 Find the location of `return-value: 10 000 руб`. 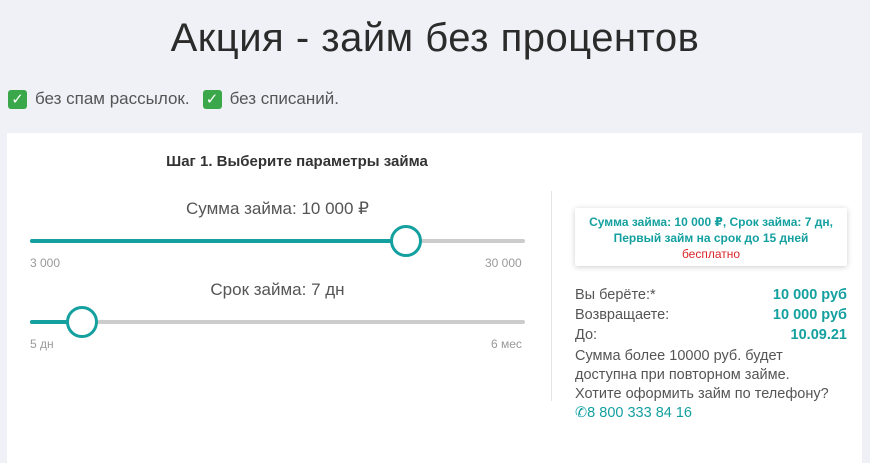

return-value: 10 000 руб is located at coordinates (809, 315).